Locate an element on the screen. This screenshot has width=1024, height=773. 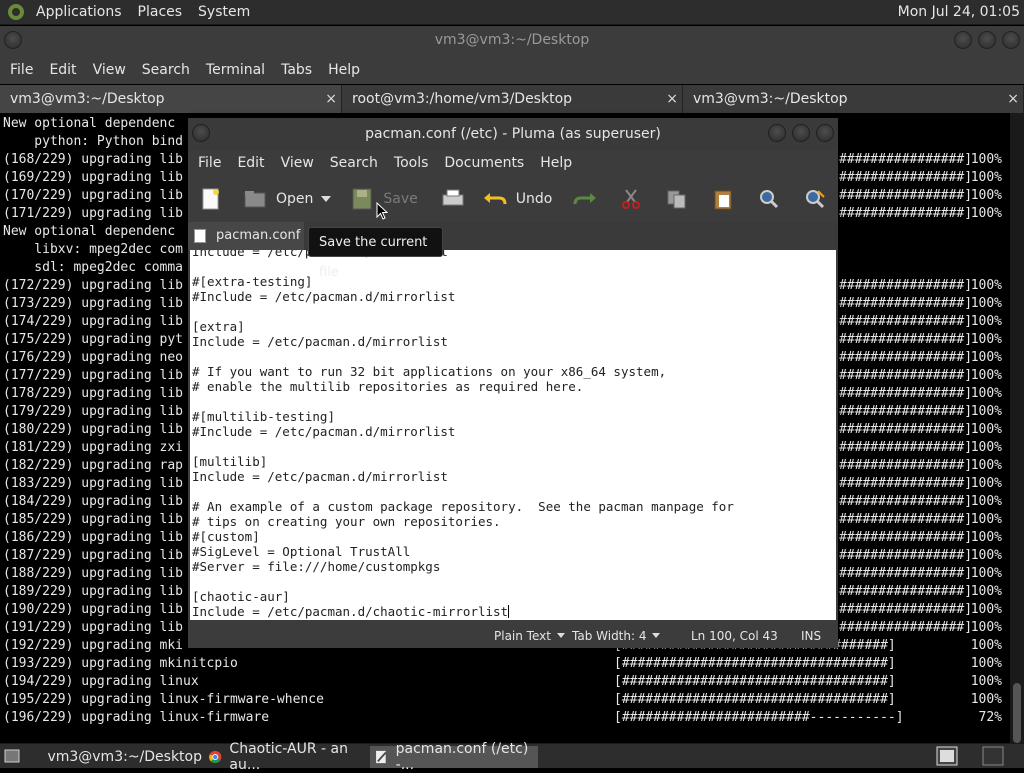
open-label: Open is located at coordinates (294, 199).